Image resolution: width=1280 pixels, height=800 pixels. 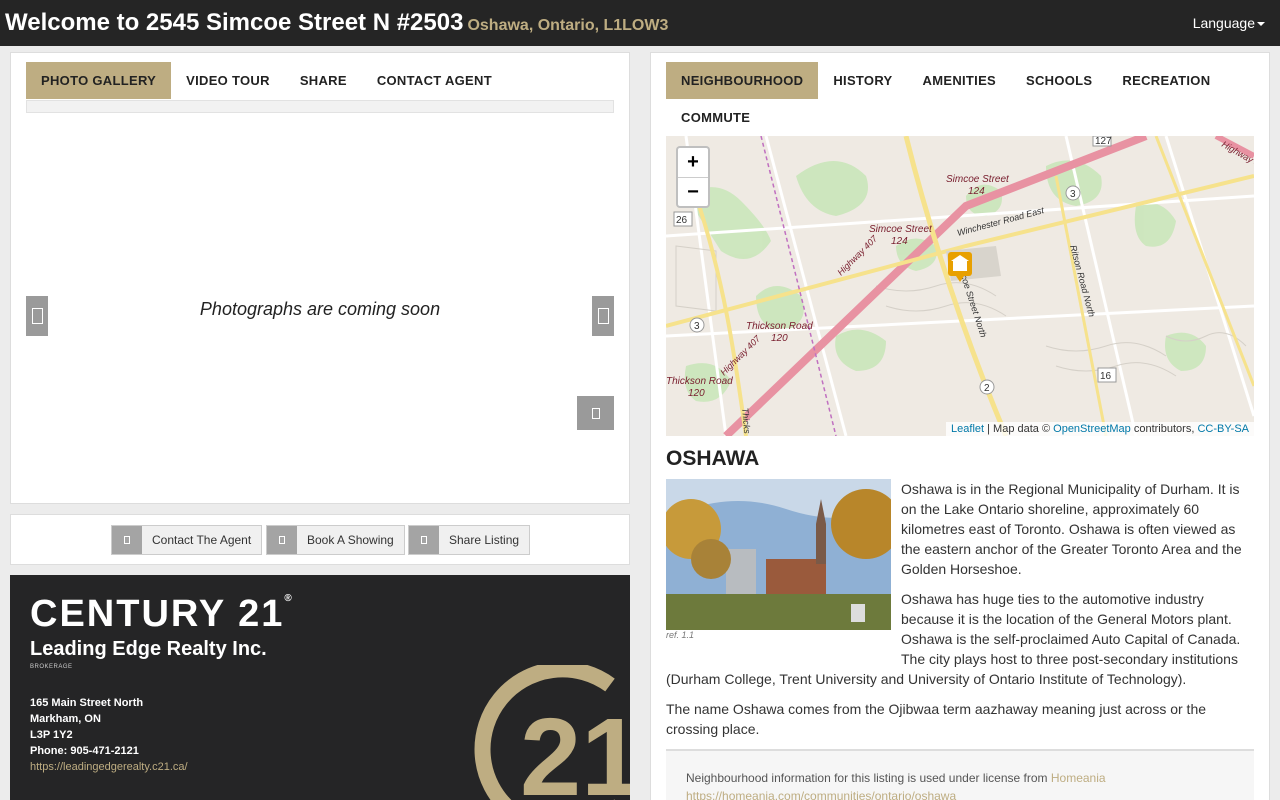 What do you see at coordinates (742, 80) in the screenshot?
I see `tab-neighbourhood: NEIGHBOURHOOD` at bounding box center [742, 80].